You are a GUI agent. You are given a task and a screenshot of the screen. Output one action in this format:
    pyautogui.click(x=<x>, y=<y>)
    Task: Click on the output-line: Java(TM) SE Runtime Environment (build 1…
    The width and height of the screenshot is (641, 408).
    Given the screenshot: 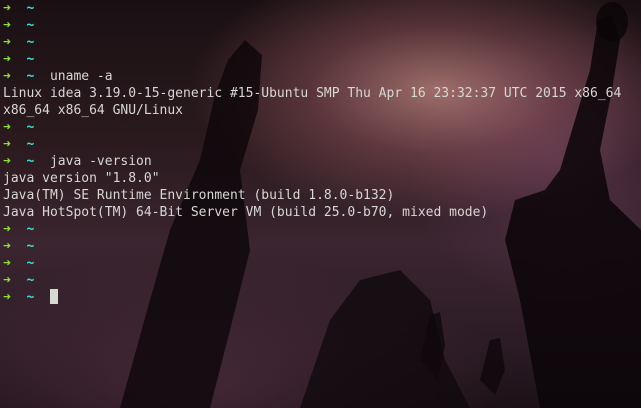 What is the action you would take?
    pyautogui.click(x=322, y=195)
    